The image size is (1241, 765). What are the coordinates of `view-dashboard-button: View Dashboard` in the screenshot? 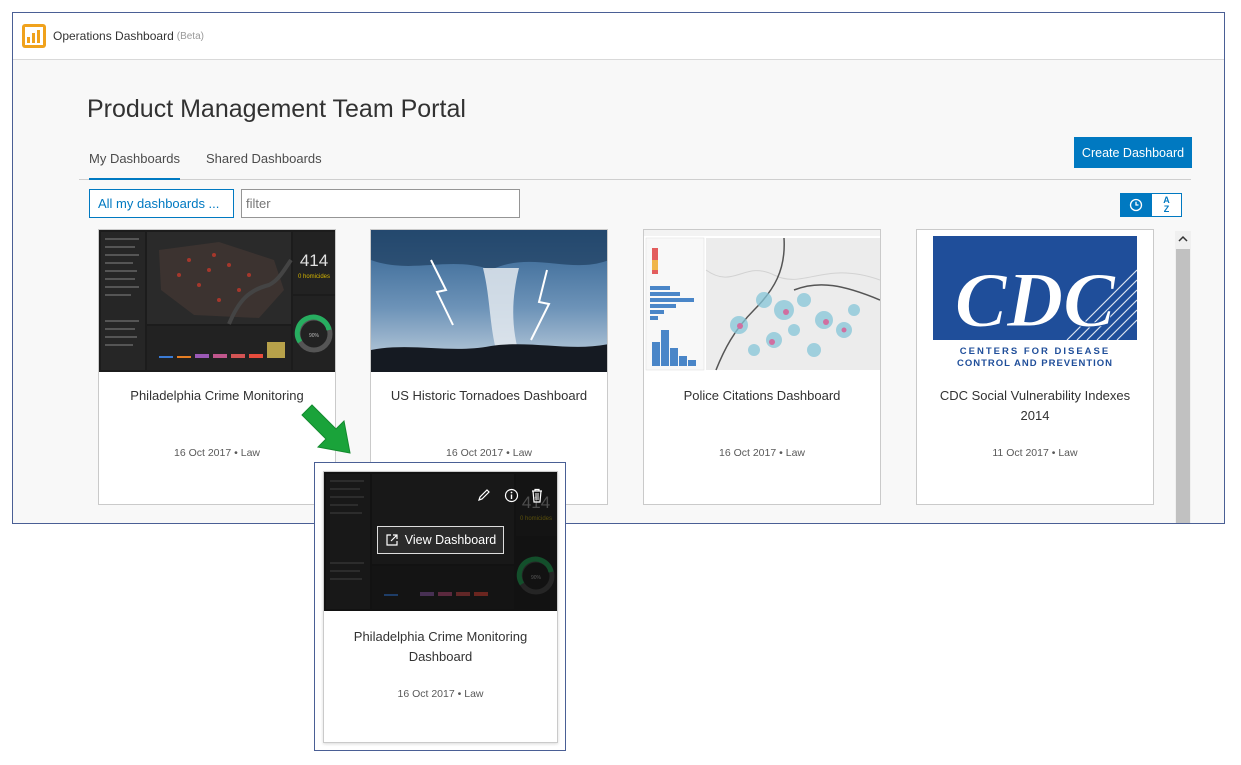 It's located at (440, 540).